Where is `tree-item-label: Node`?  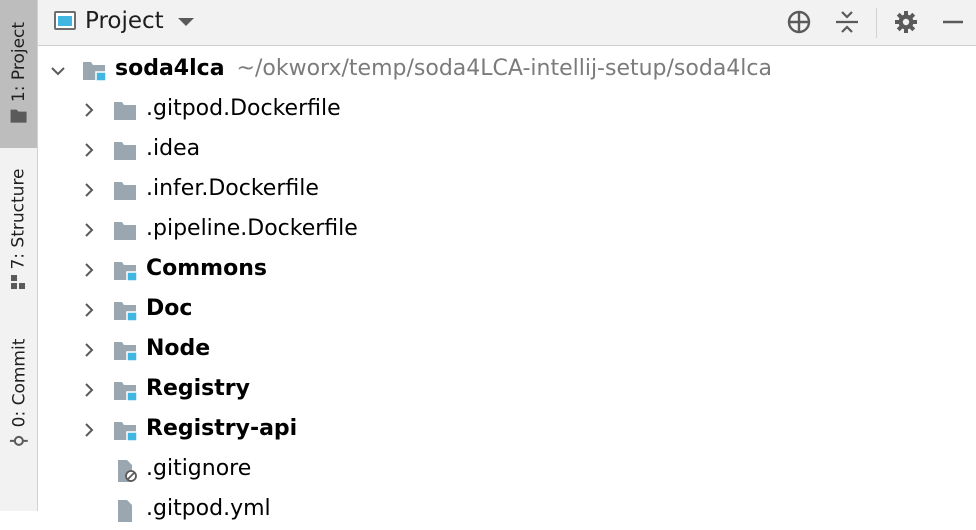
tree-item-label: Node is located at coordinates (178, 348).